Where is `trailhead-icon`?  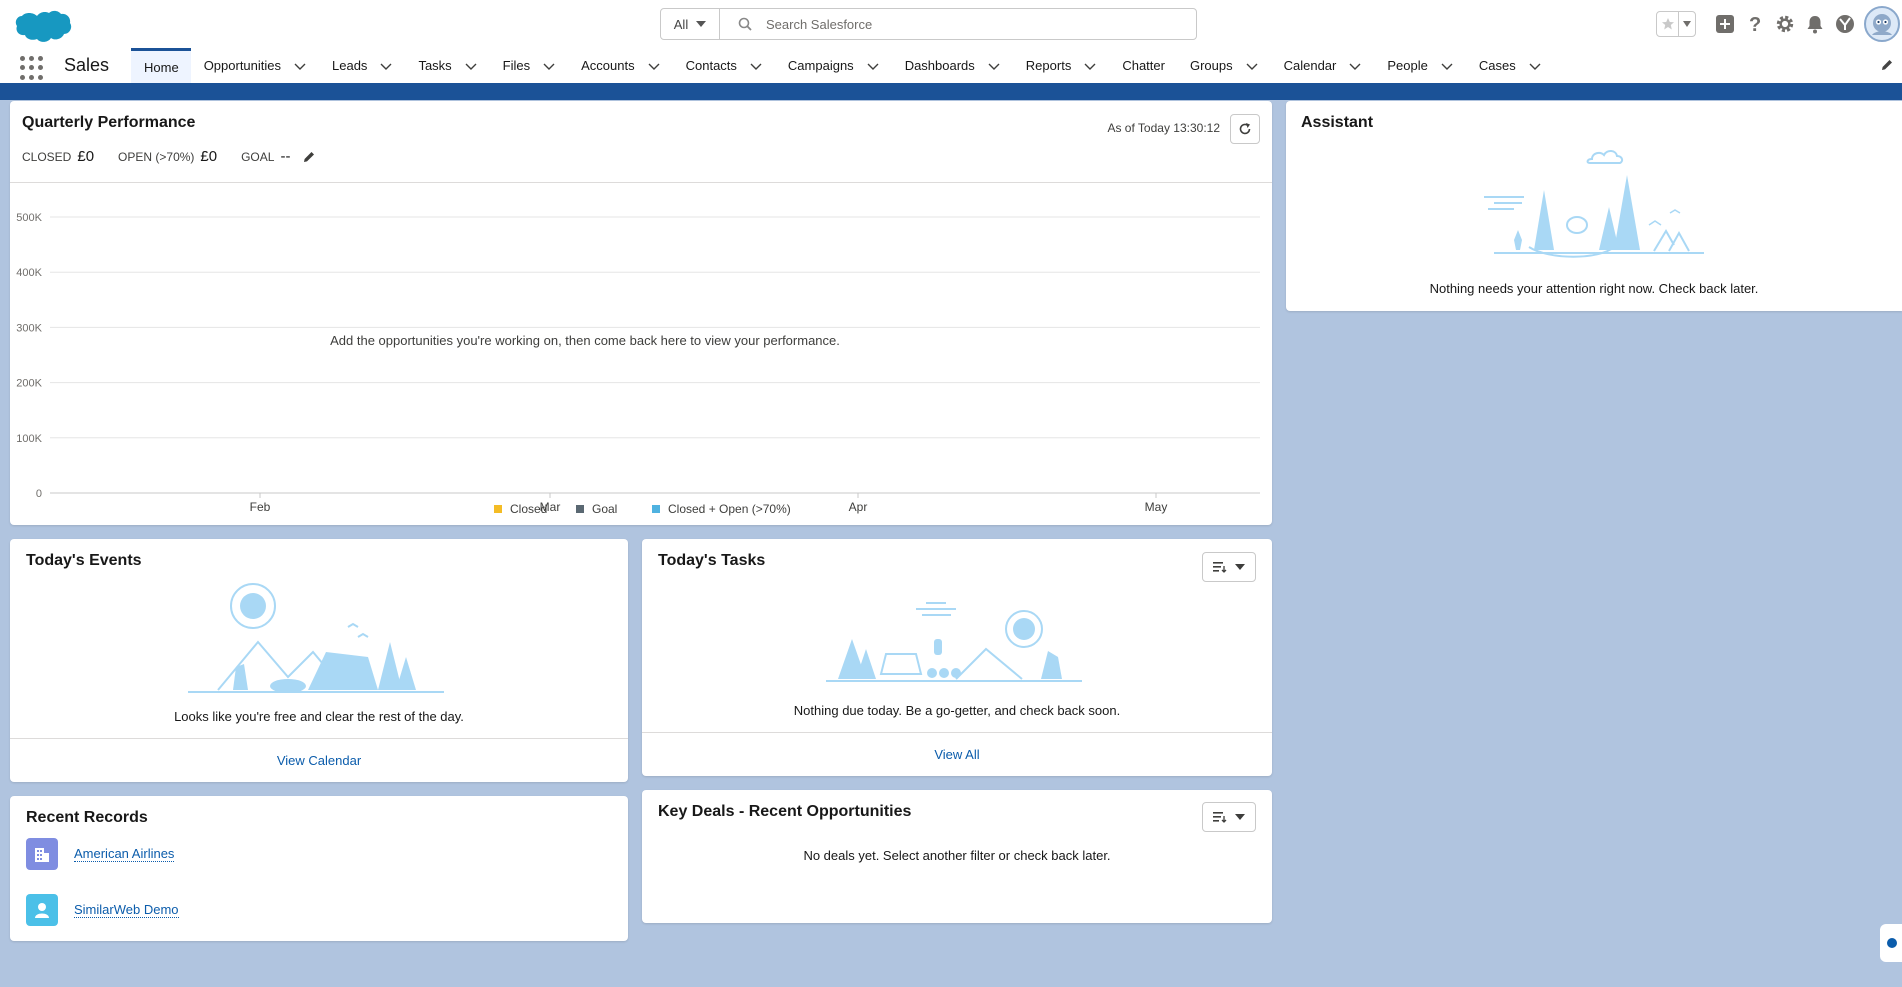
trailhead-icon is located at coordinates (1845, 24).